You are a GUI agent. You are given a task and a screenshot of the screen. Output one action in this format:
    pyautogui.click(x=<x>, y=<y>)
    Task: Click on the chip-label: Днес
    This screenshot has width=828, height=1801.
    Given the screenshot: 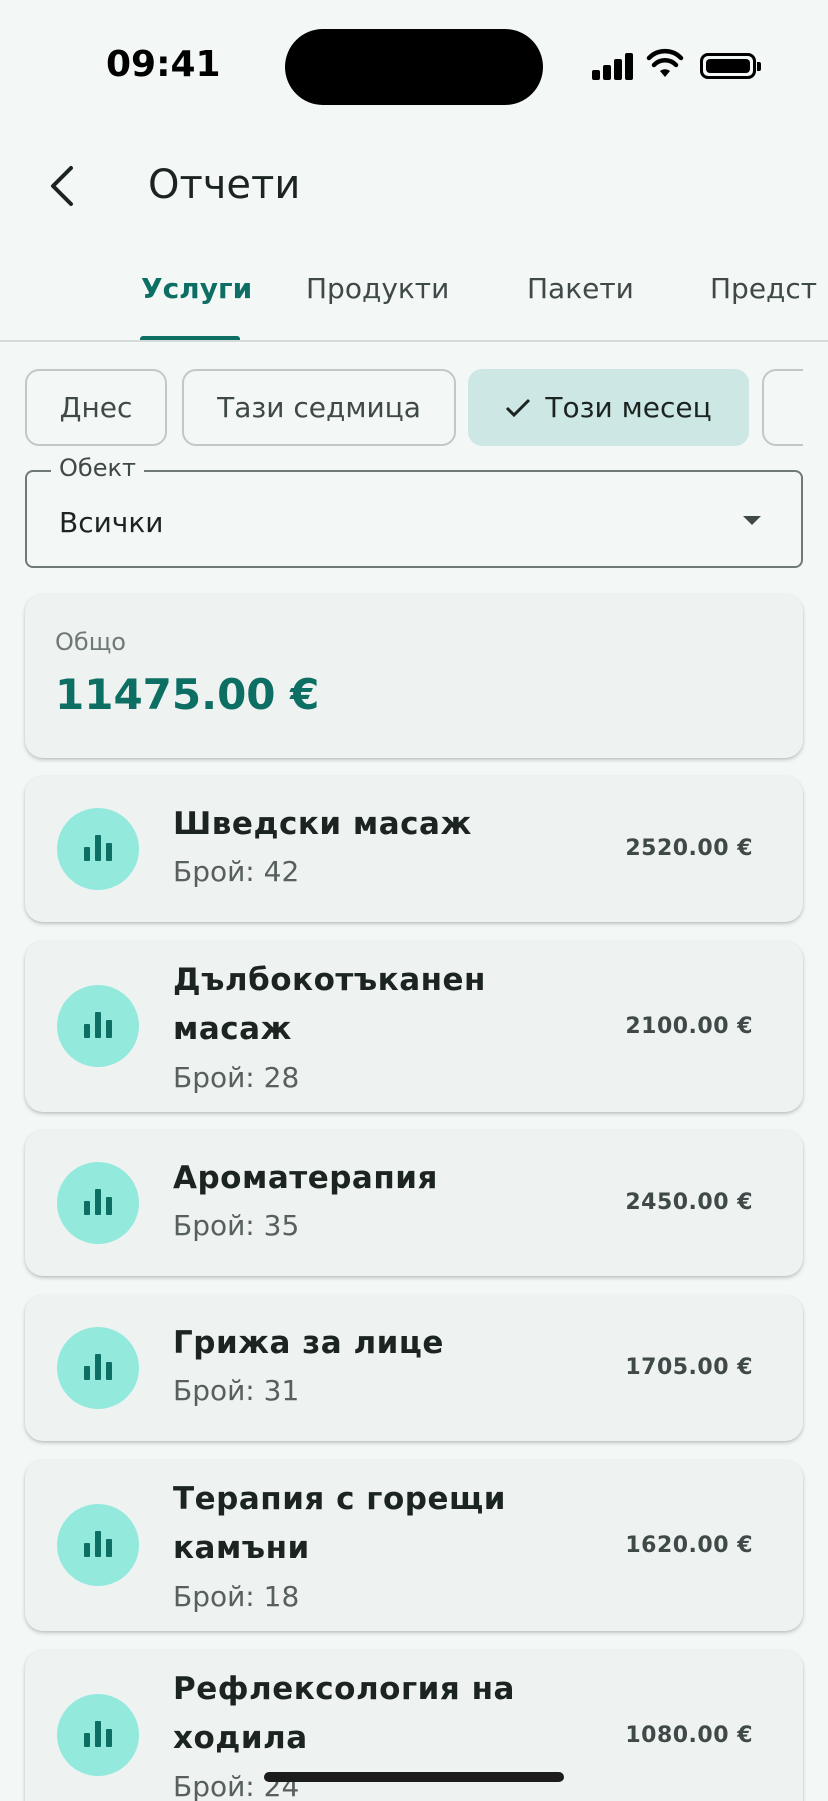 What is the action you would take?
    pyautogui.click(x=96, y=407)
    